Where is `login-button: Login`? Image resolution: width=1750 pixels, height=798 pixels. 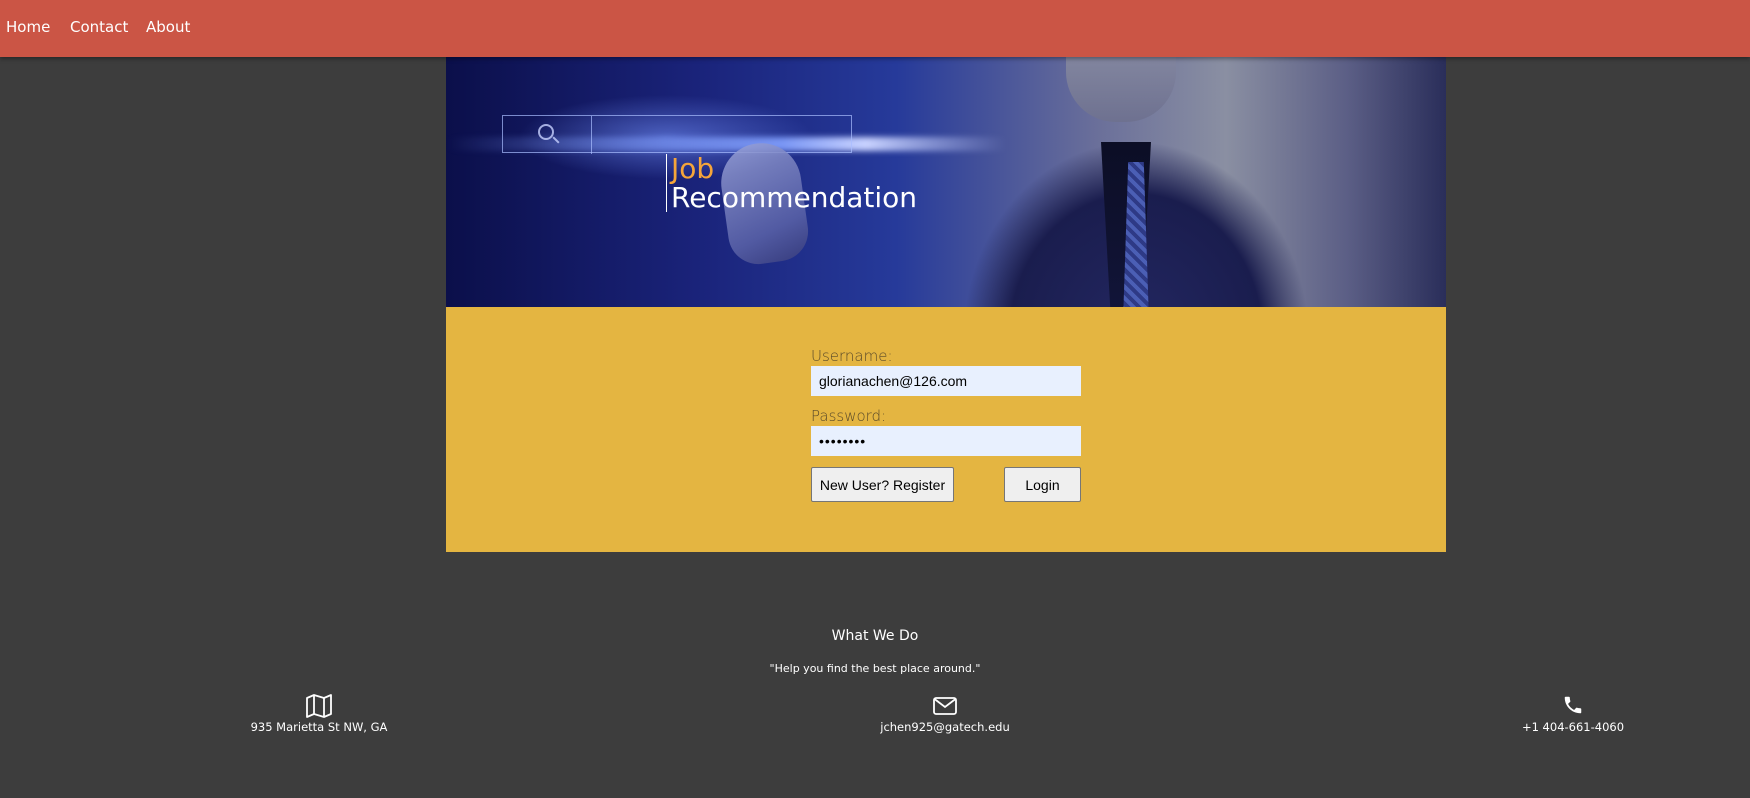 login-button: Login is located at coordinates (1042, 484).